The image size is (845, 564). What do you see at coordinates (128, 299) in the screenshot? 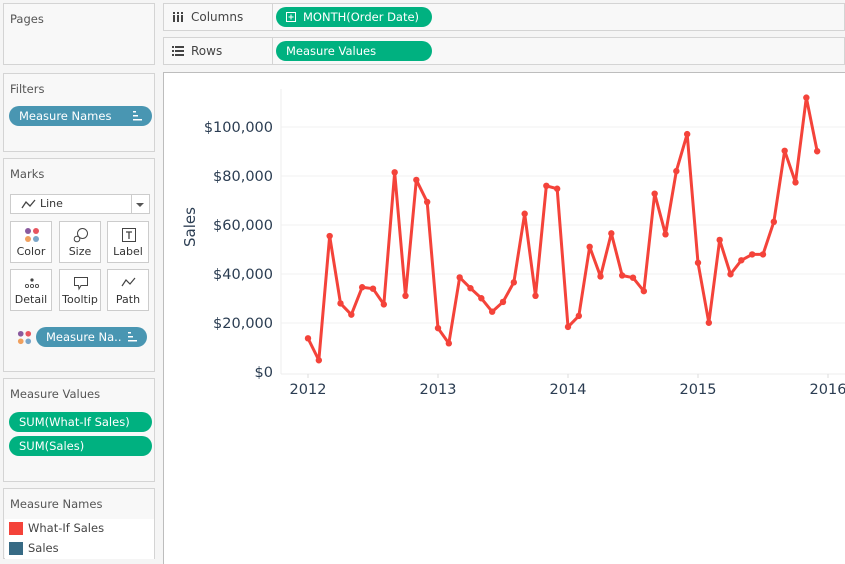
I see `path-button-label: Path` at bounding box center [128, 299].